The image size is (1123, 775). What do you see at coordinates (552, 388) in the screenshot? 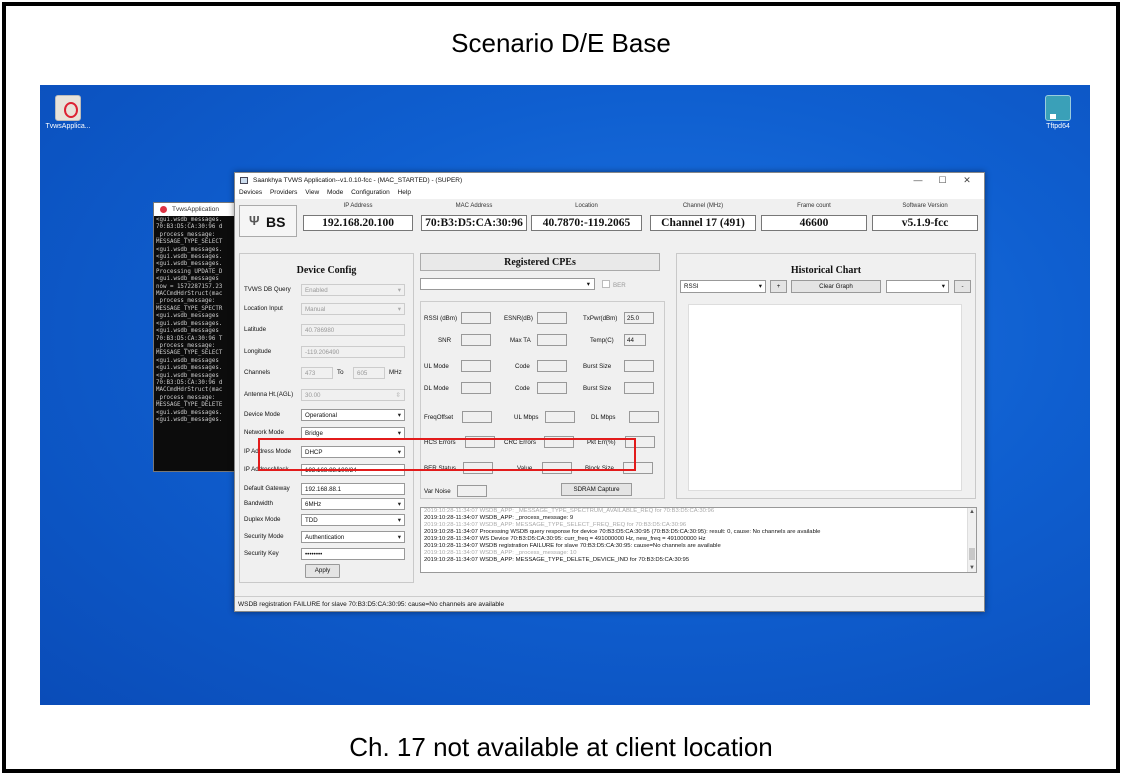
I see `dl-code-field` at bounding box center [552, 388].